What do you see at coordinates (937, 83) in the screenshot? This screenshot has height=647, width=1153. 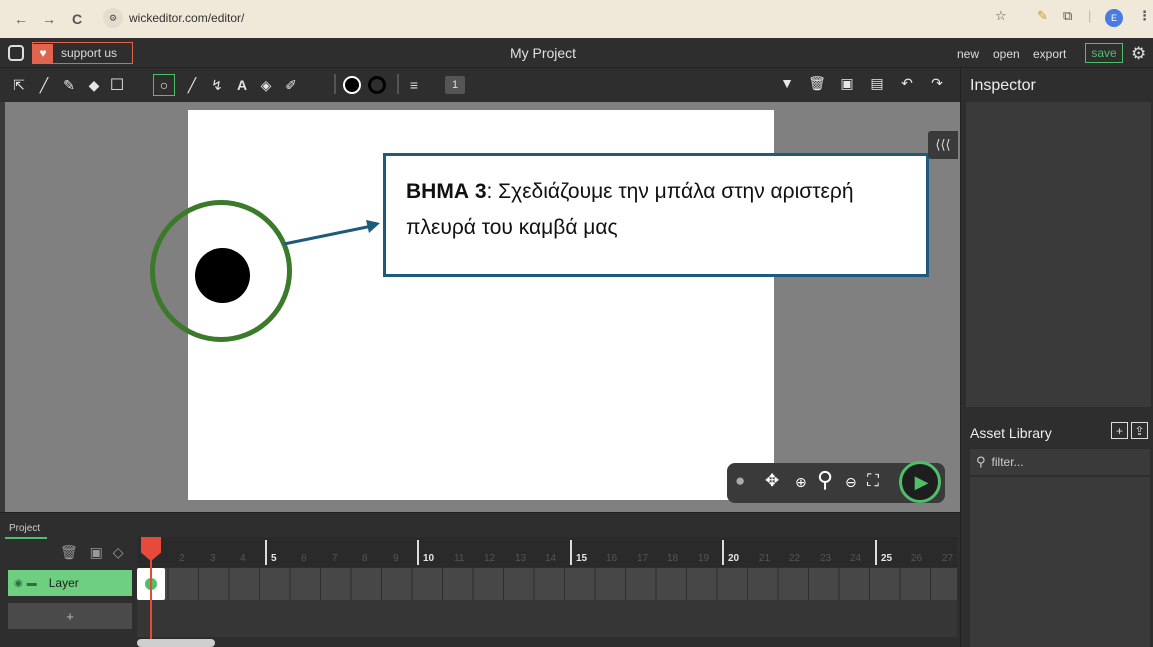 I see `redo-icon: ↷` at bounding box center [937, 83].